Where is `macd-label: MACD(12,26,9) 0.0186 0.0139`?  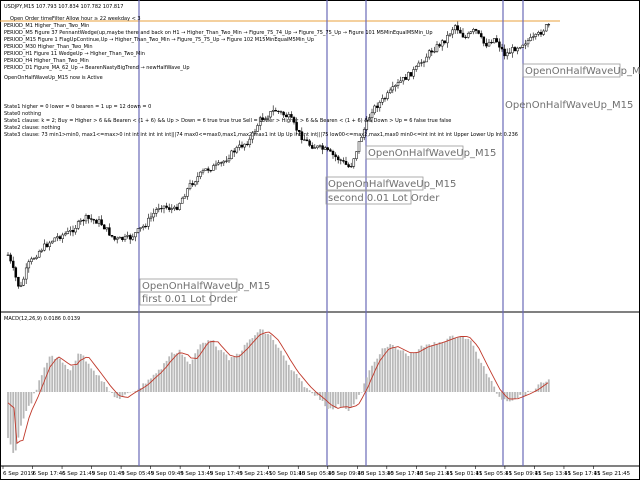
macd-label: MACD(12,26,9) 0.0186 0.0139 is located at coordinates (42, 319).